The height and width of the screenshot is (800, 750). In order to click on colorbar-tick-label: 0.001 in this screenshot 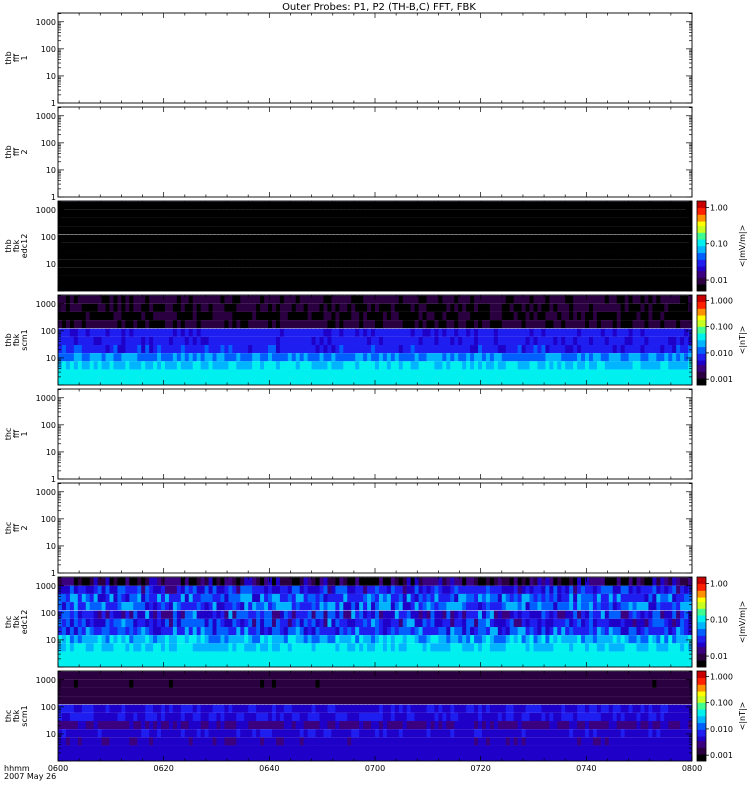, I will do `click(721, 379)`.